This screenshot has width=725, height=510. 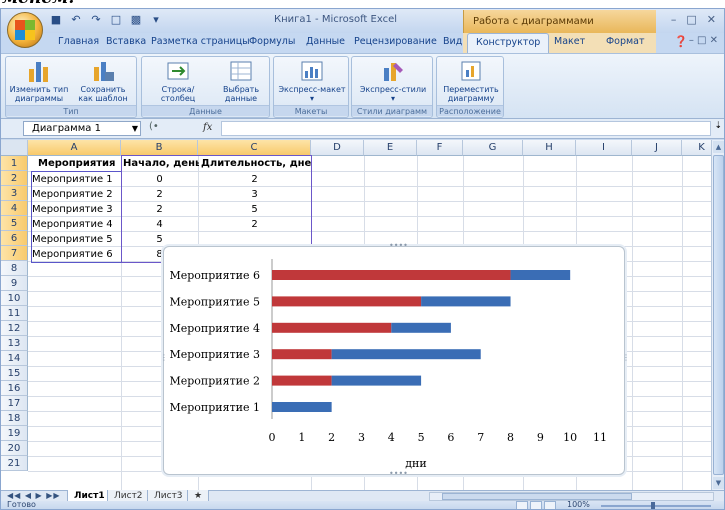 I want to click on view-buttons, so click(x=536, y=505).